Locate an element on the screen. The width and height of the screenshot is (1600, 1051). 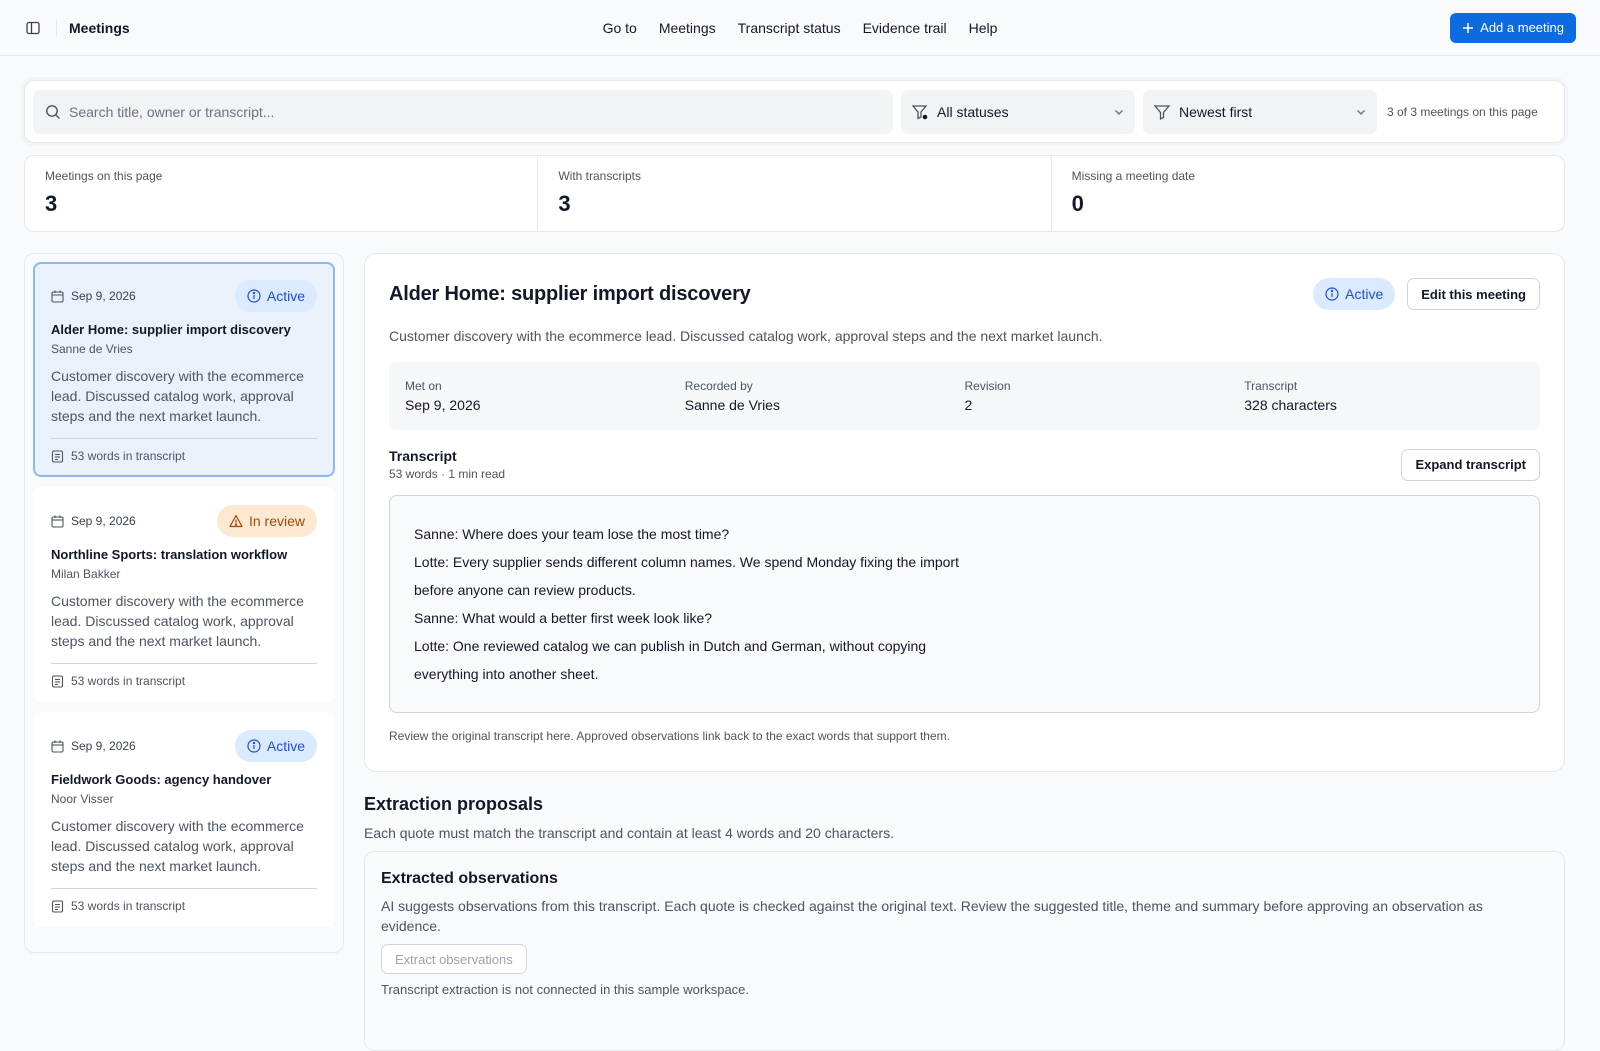
meta-recorded-by: Recorded by Sanne de Vries is located at coordinates (825, 396).